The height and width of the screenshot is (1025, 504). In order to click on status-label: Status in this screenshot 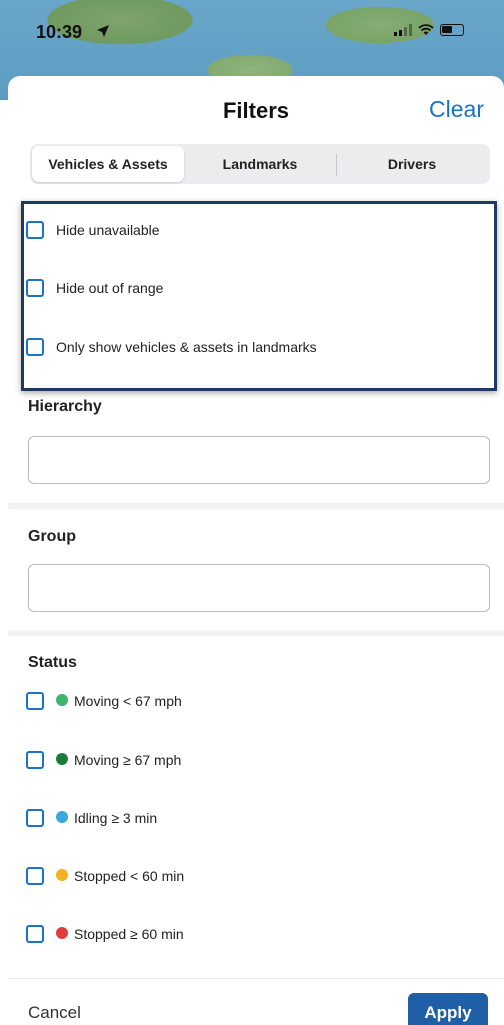, I will do `click(52, 662)`.